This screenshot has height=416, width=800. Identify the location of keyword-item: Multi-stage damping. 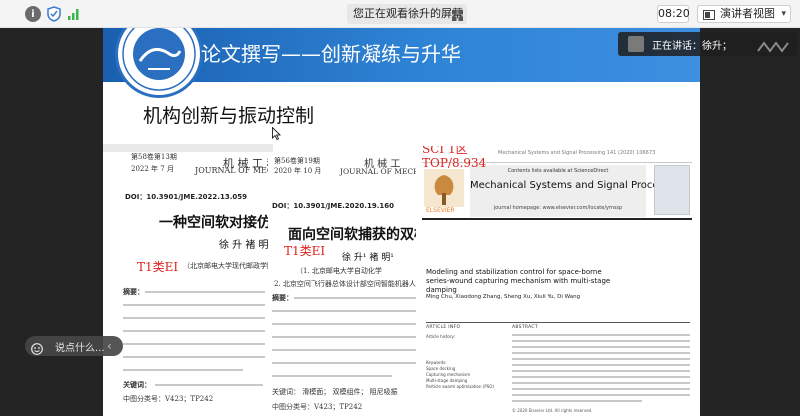
(447, 380).